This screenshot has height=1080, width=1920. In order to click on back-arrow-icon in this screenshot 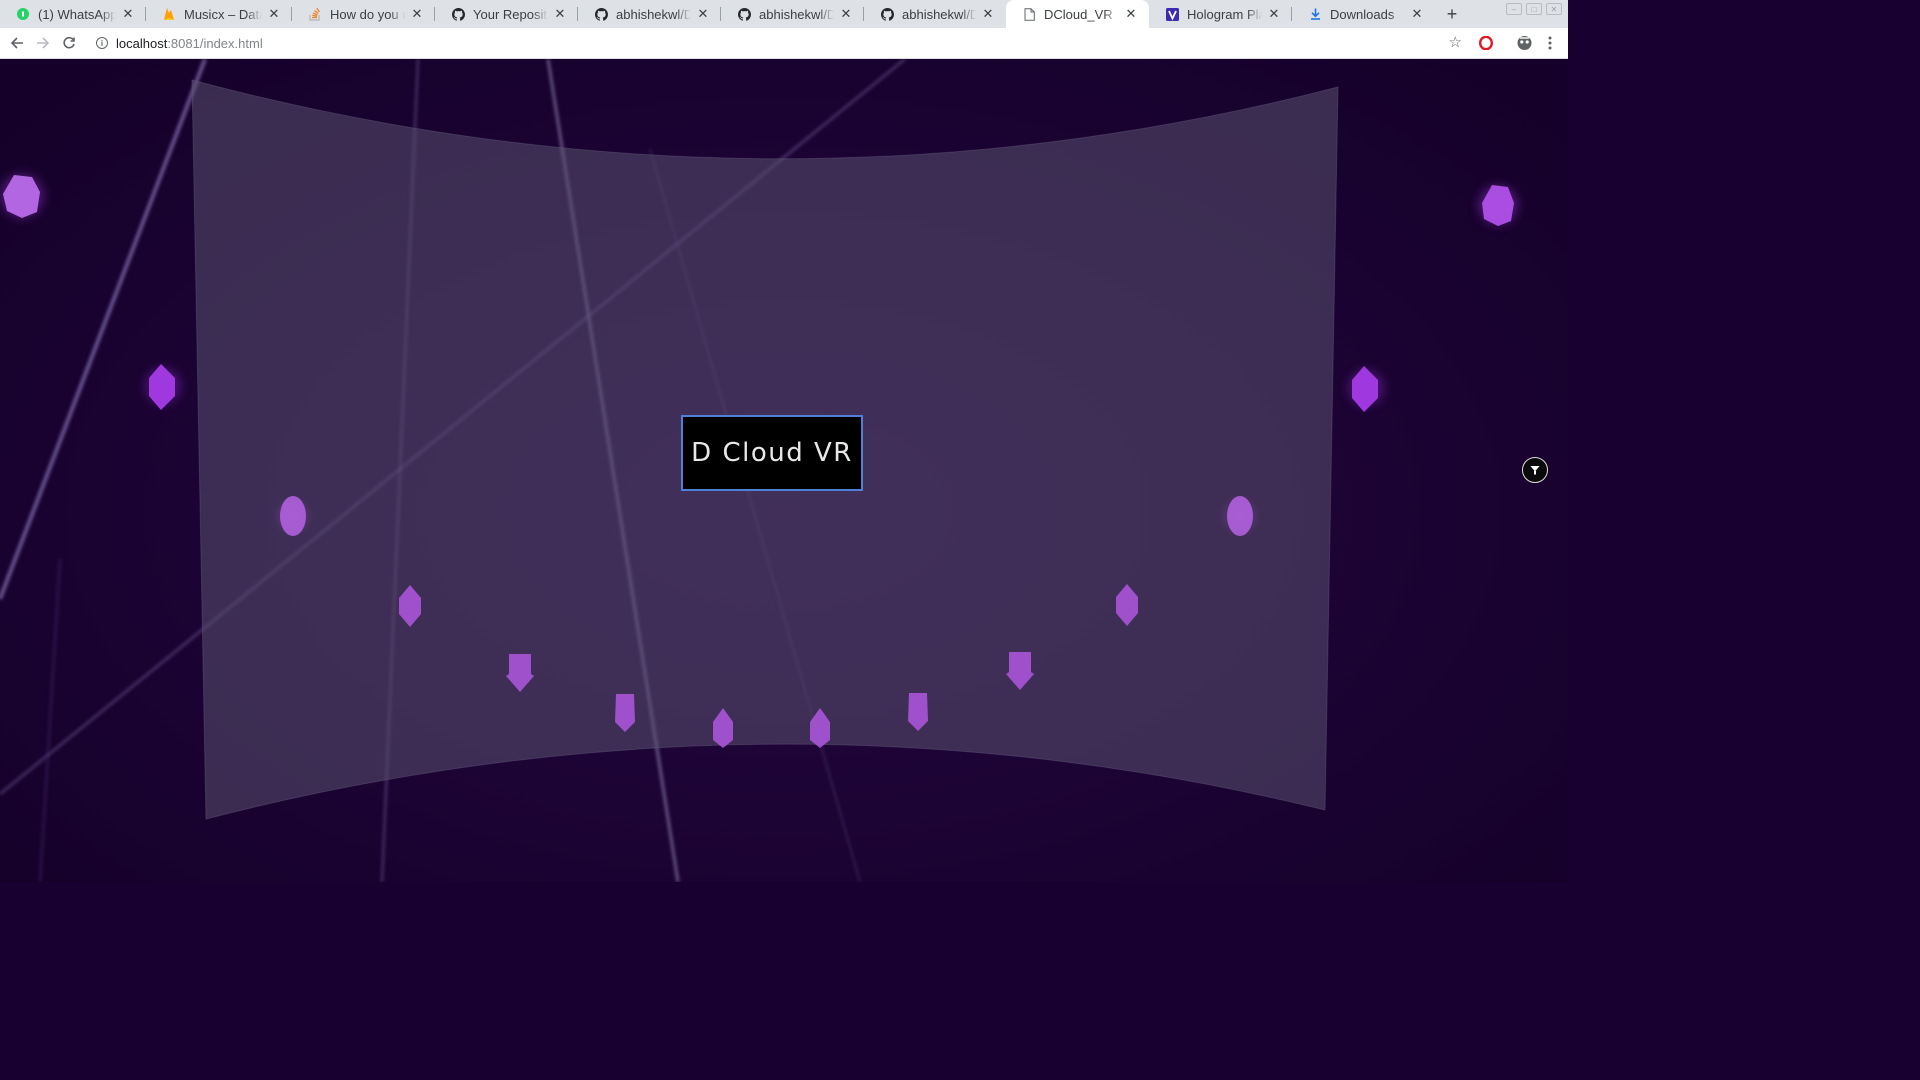, I will do `click(16, 43)`.